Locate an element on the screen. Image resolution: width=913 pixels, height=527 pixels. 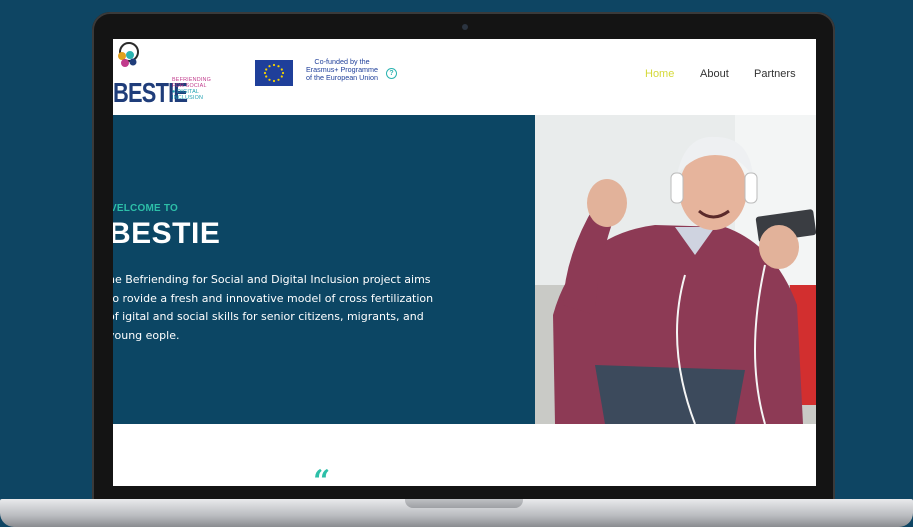
nav-partners: Partners is located at coordinates (775, 74).